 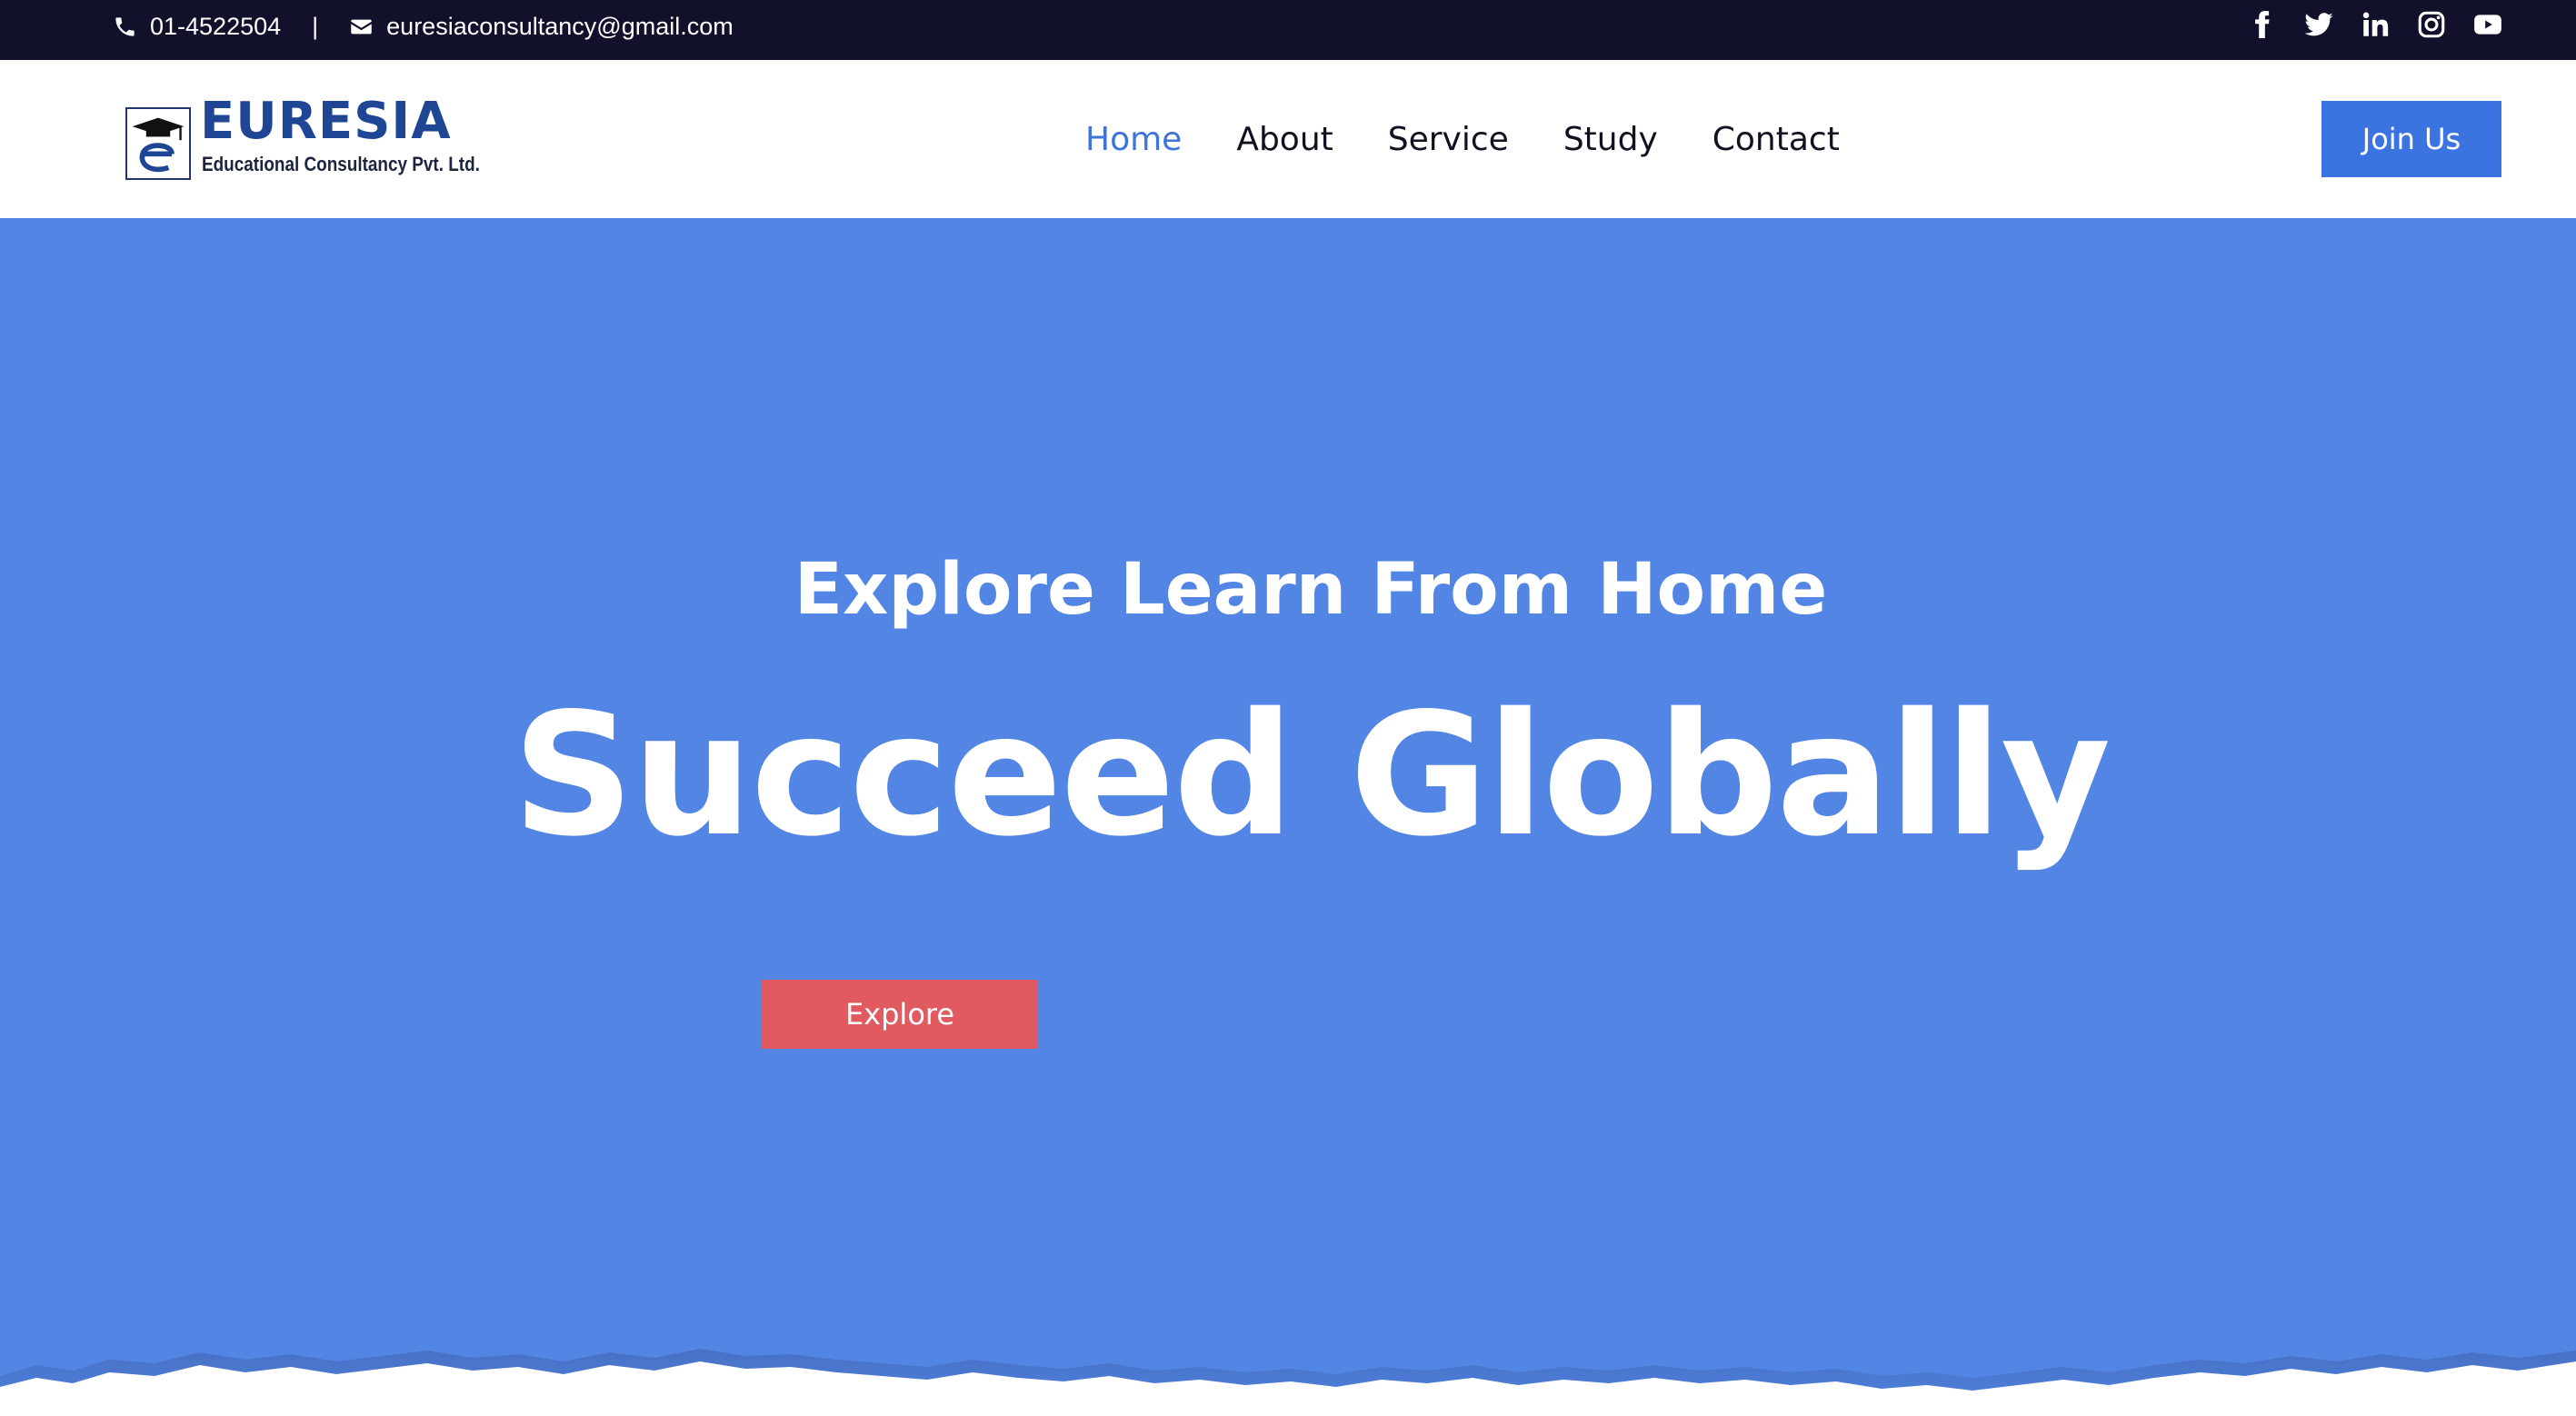 What do you see at coordinates (158, 143) in the screenshot?
I see `logo-mark-icon` at bounding box center [158, 143].